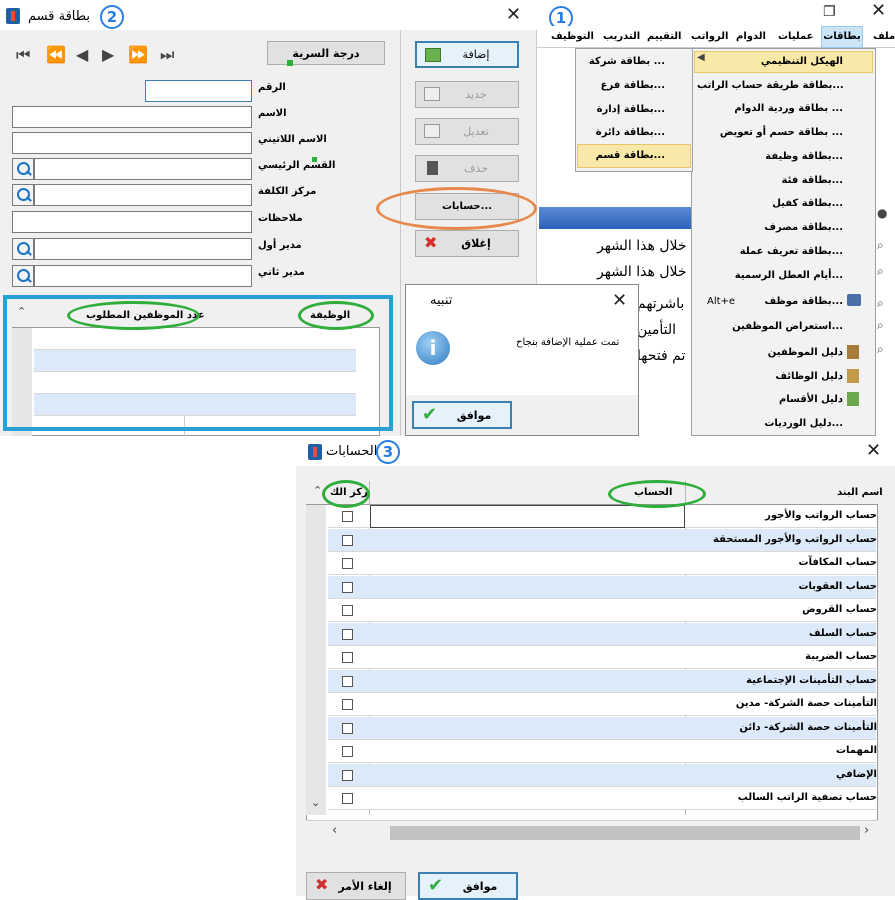  What do you see at coordinates (132, 222) in the screenshot?
I see `notes-field` at bounding box center [132, 222].